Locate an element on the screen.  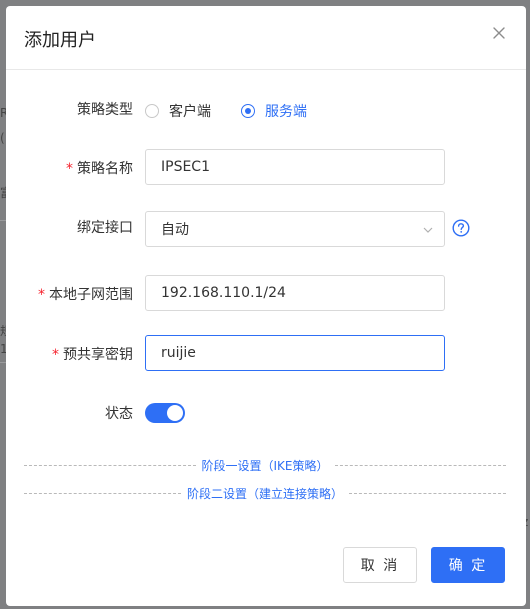
status-label-text: 状态 is located at coordinates (119, 414).